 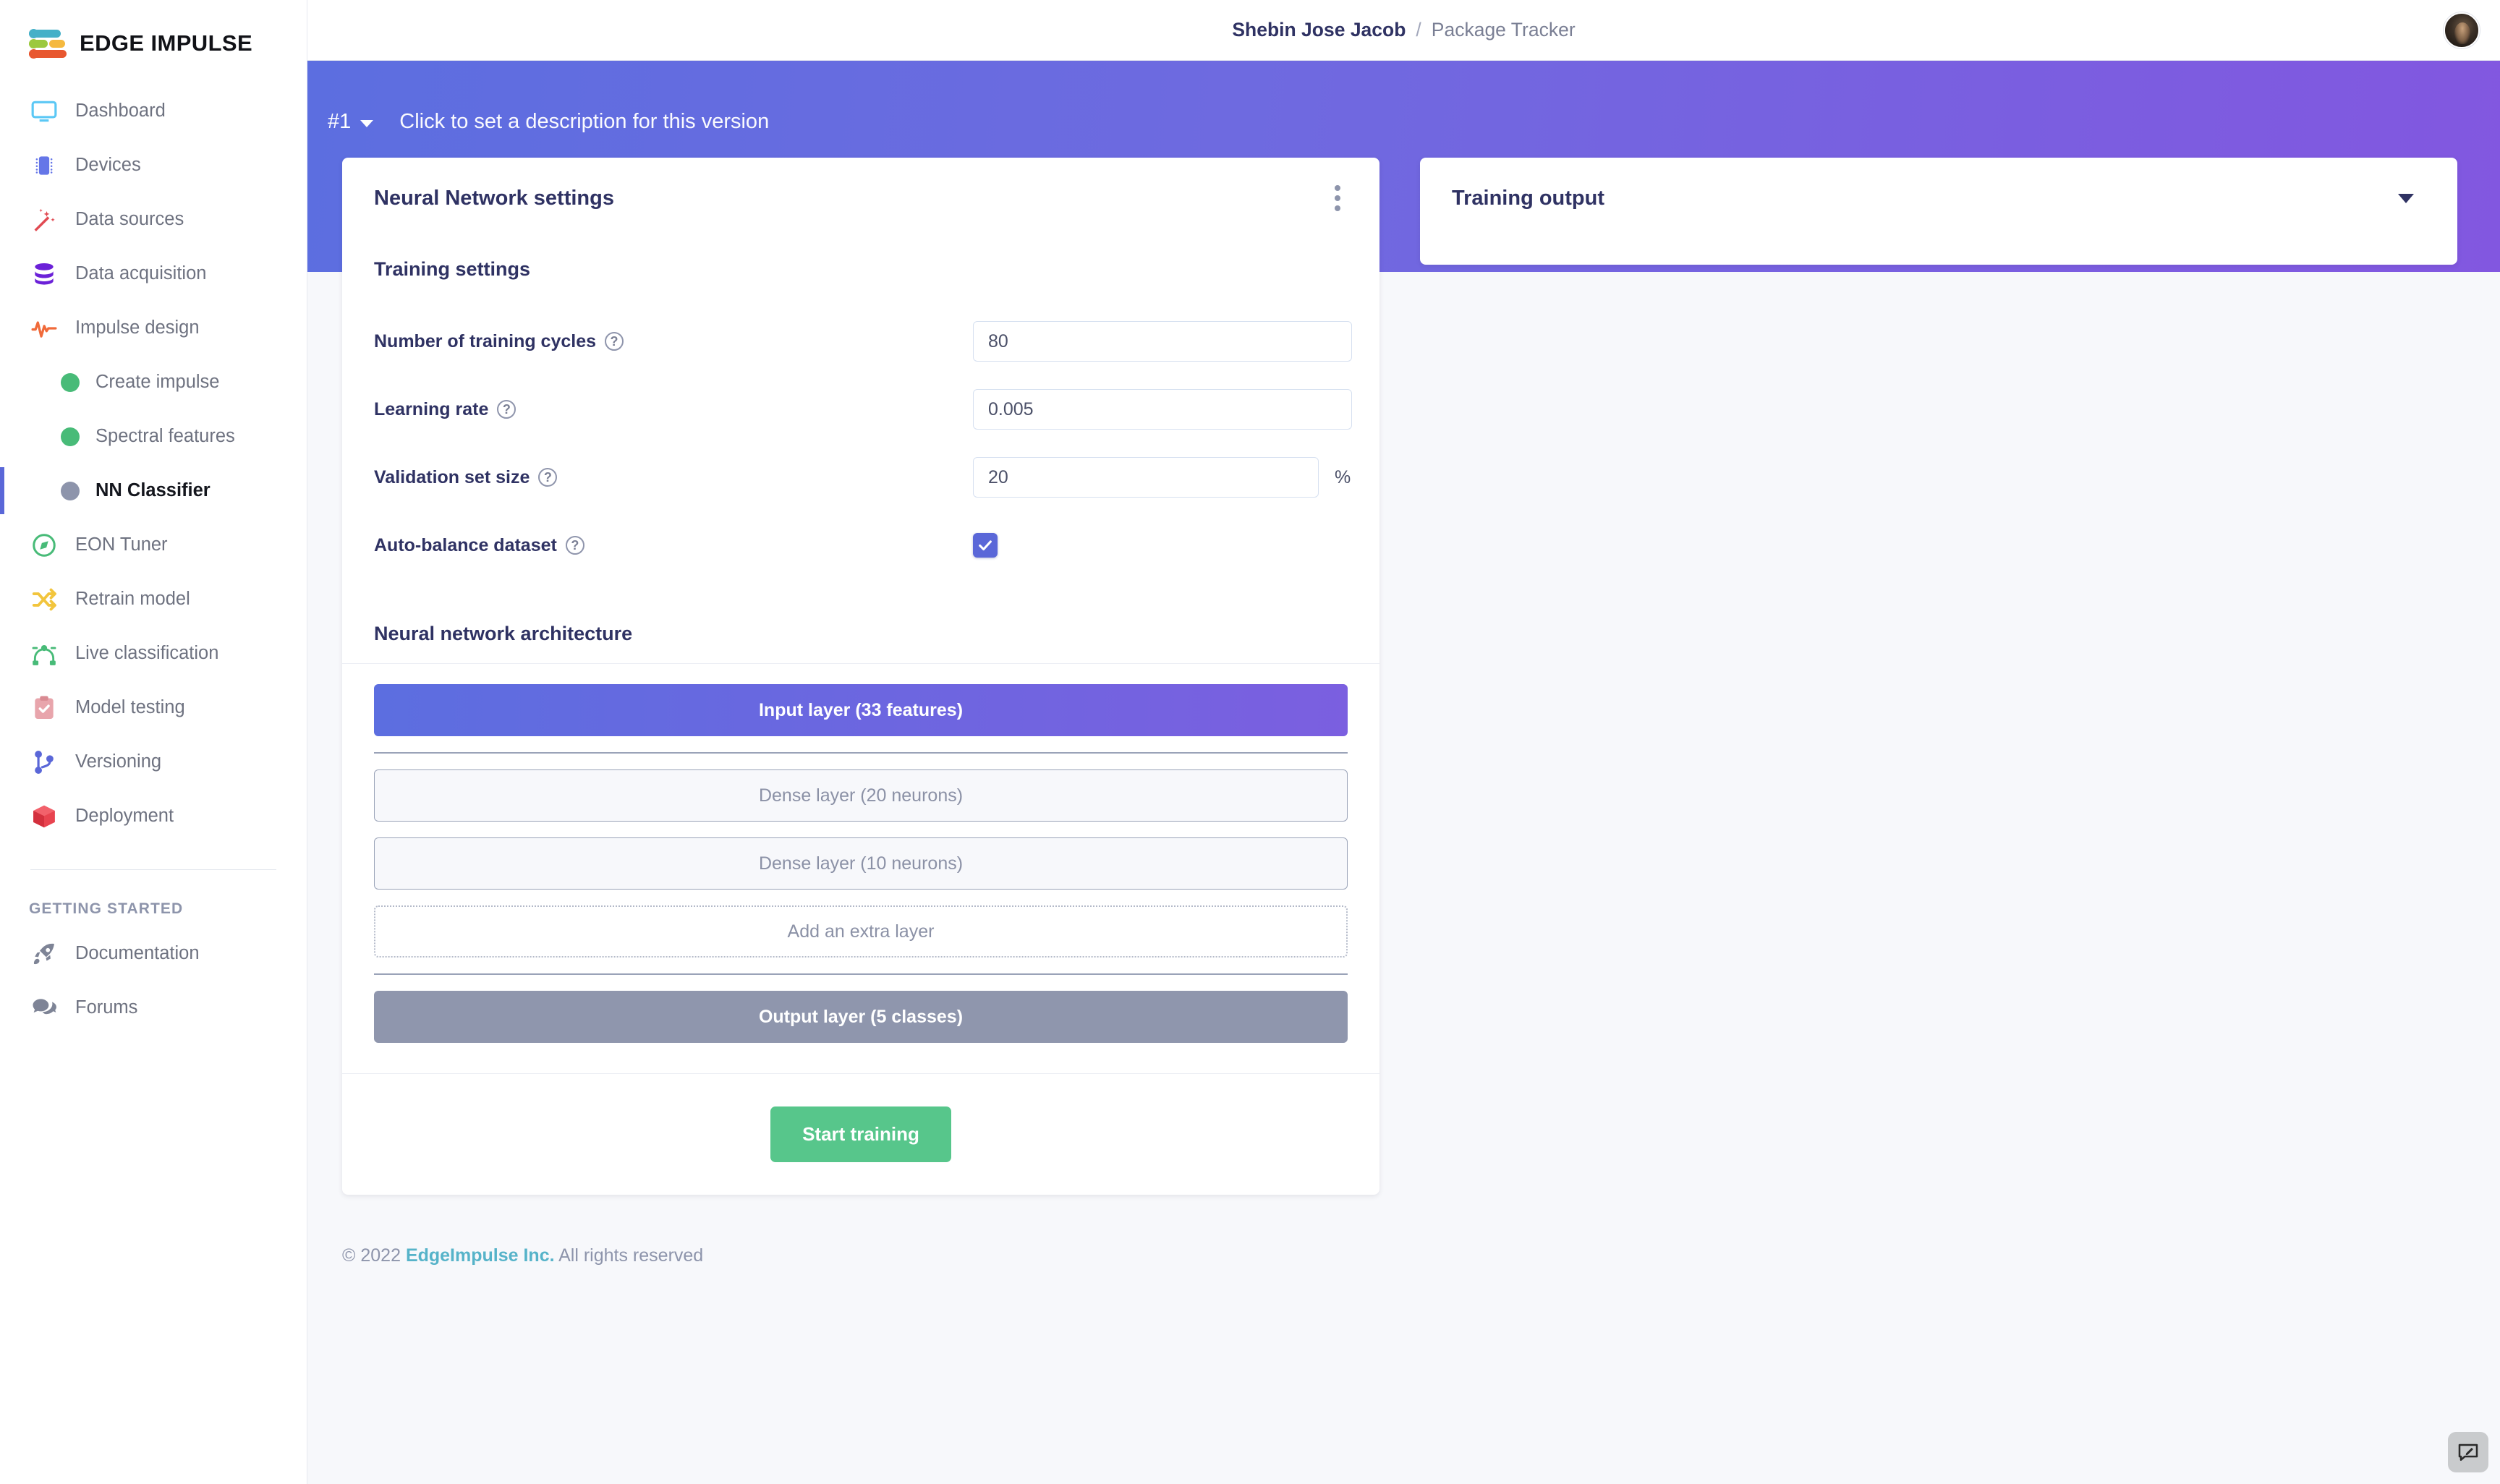 What do you see at coordinates (137, 953) in the screenshot?
I see `sidebar-item-label: Documentation` at bounding box center [137, 953].